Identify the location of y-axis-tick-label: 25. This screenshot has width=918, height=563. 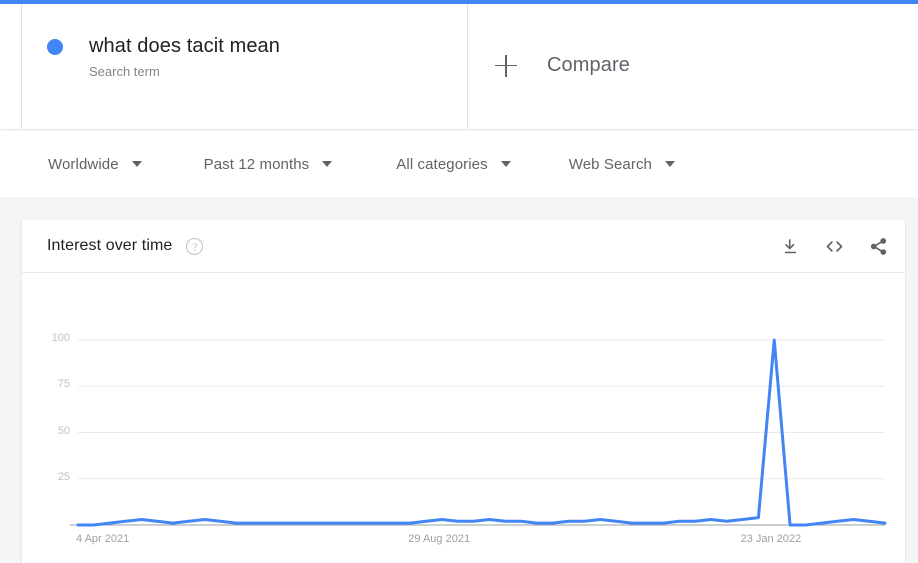
(63, 476).